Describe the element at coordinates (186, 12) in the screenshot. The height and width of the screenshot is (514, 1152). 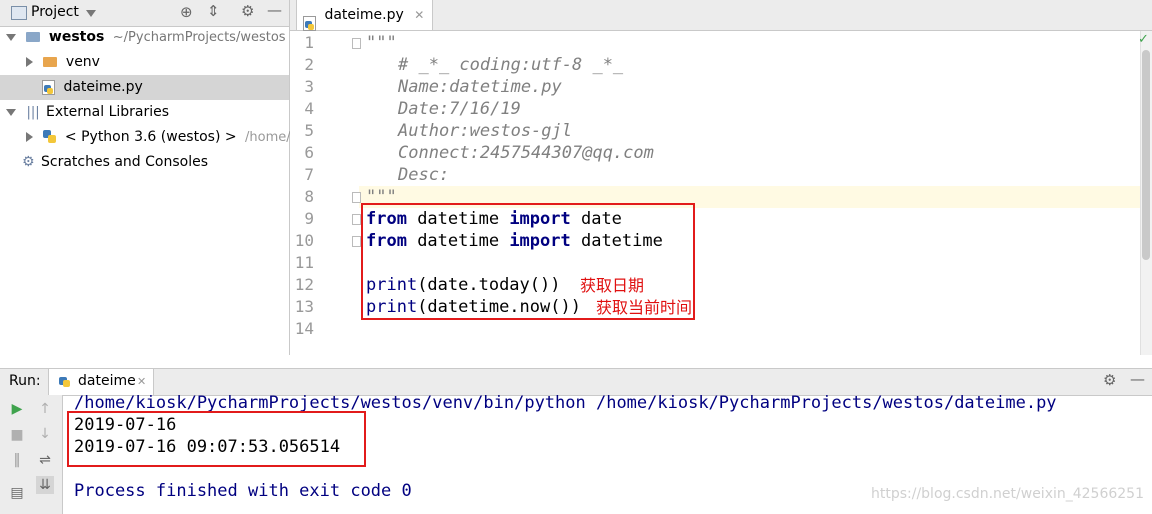
I see `locate-file-icon: ⊕` at that location.